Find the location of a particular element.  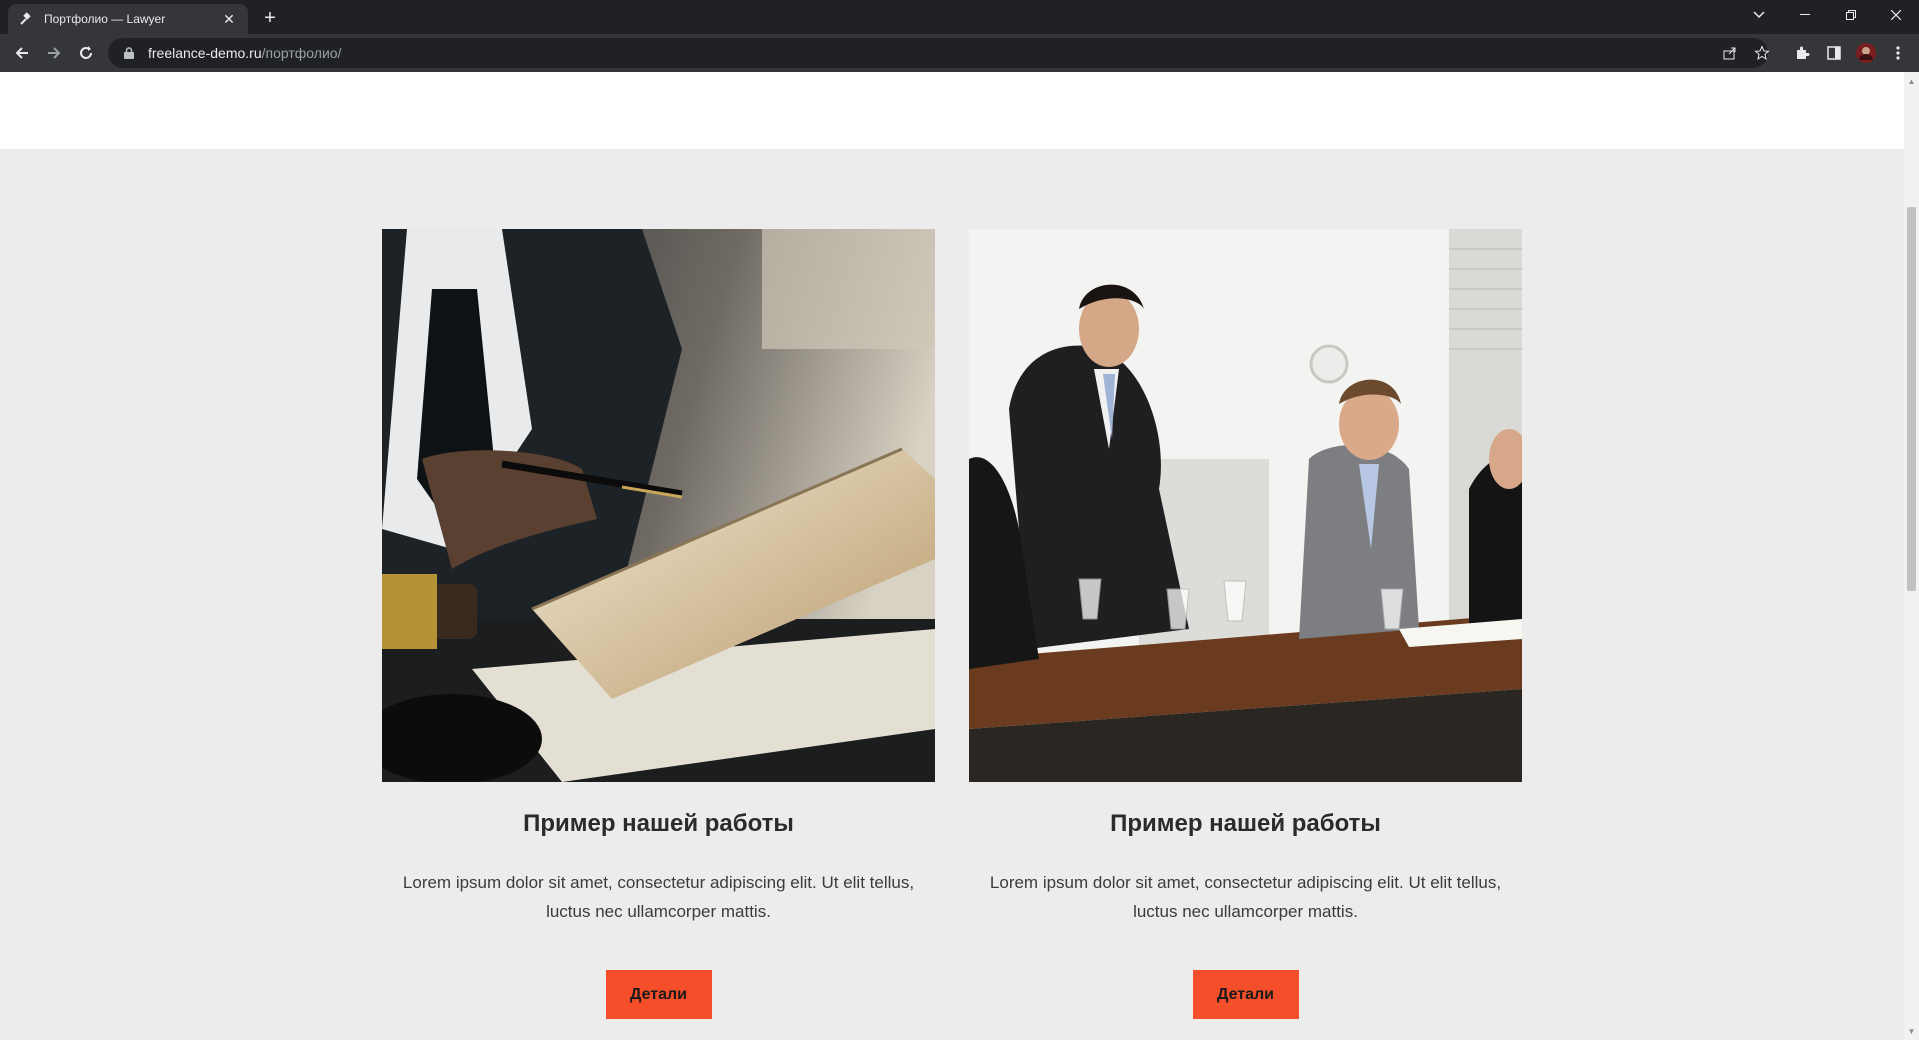

share-icon is located at coordinates (1730, 53).